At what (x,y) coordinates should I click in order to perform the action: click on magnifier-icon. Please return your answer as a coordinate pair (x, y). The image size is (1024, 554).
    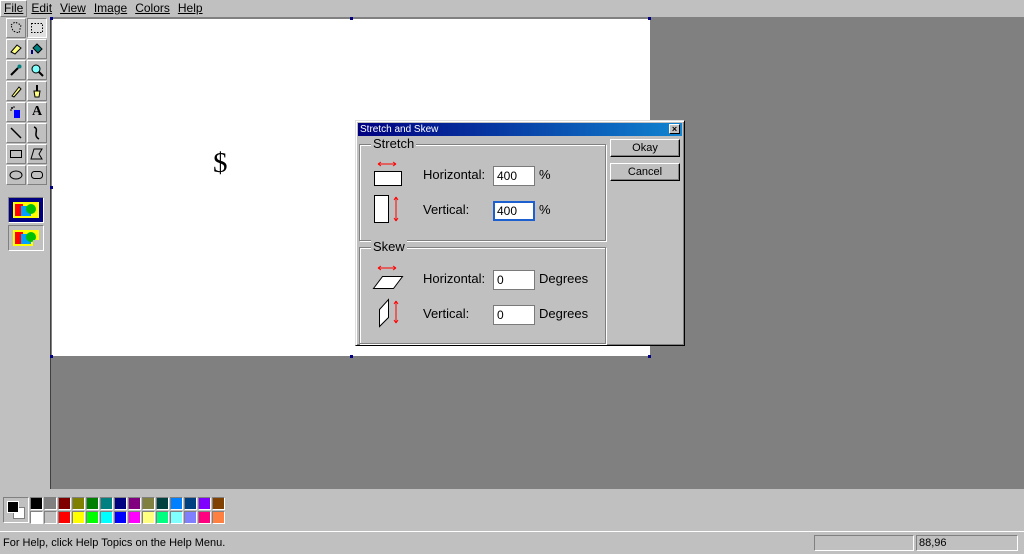
    Looking at the image, I should click on (37, 70).